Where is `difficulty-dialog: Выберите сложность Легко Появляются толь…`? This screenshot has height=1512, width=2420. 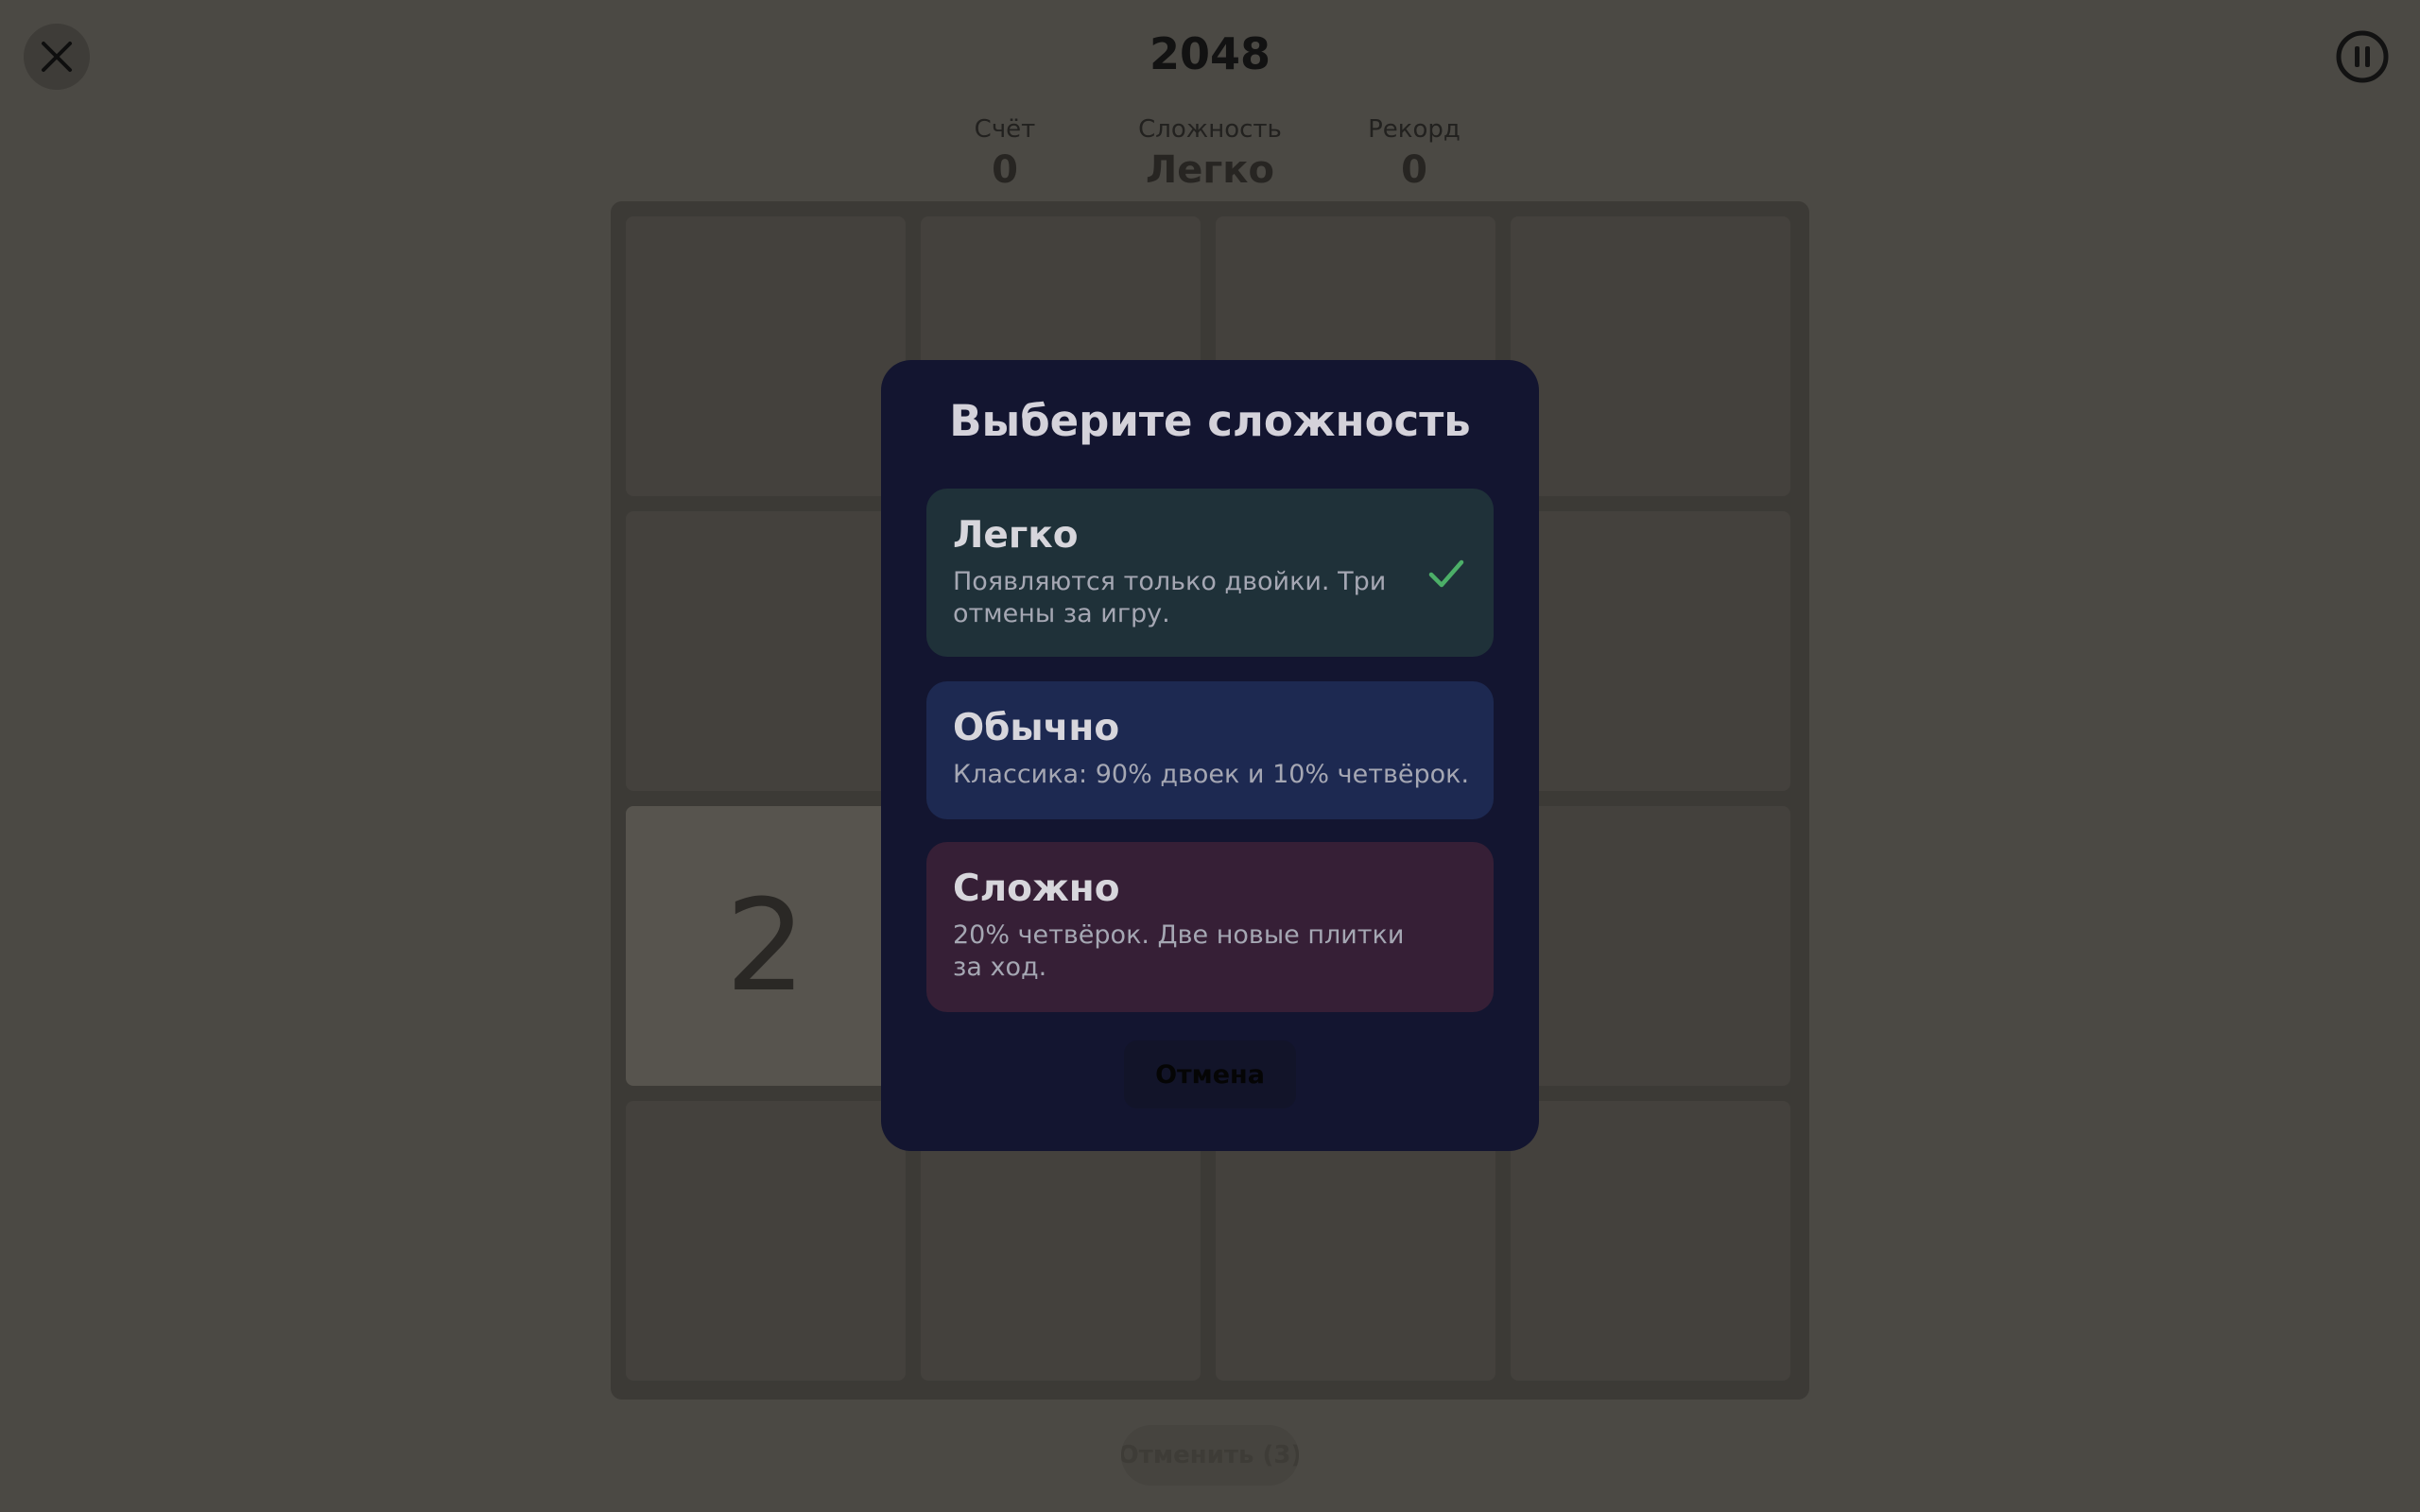
difficulty-dialog: Выберите сложность Легко Появляются толь… is located at coordinates (1210, 755).